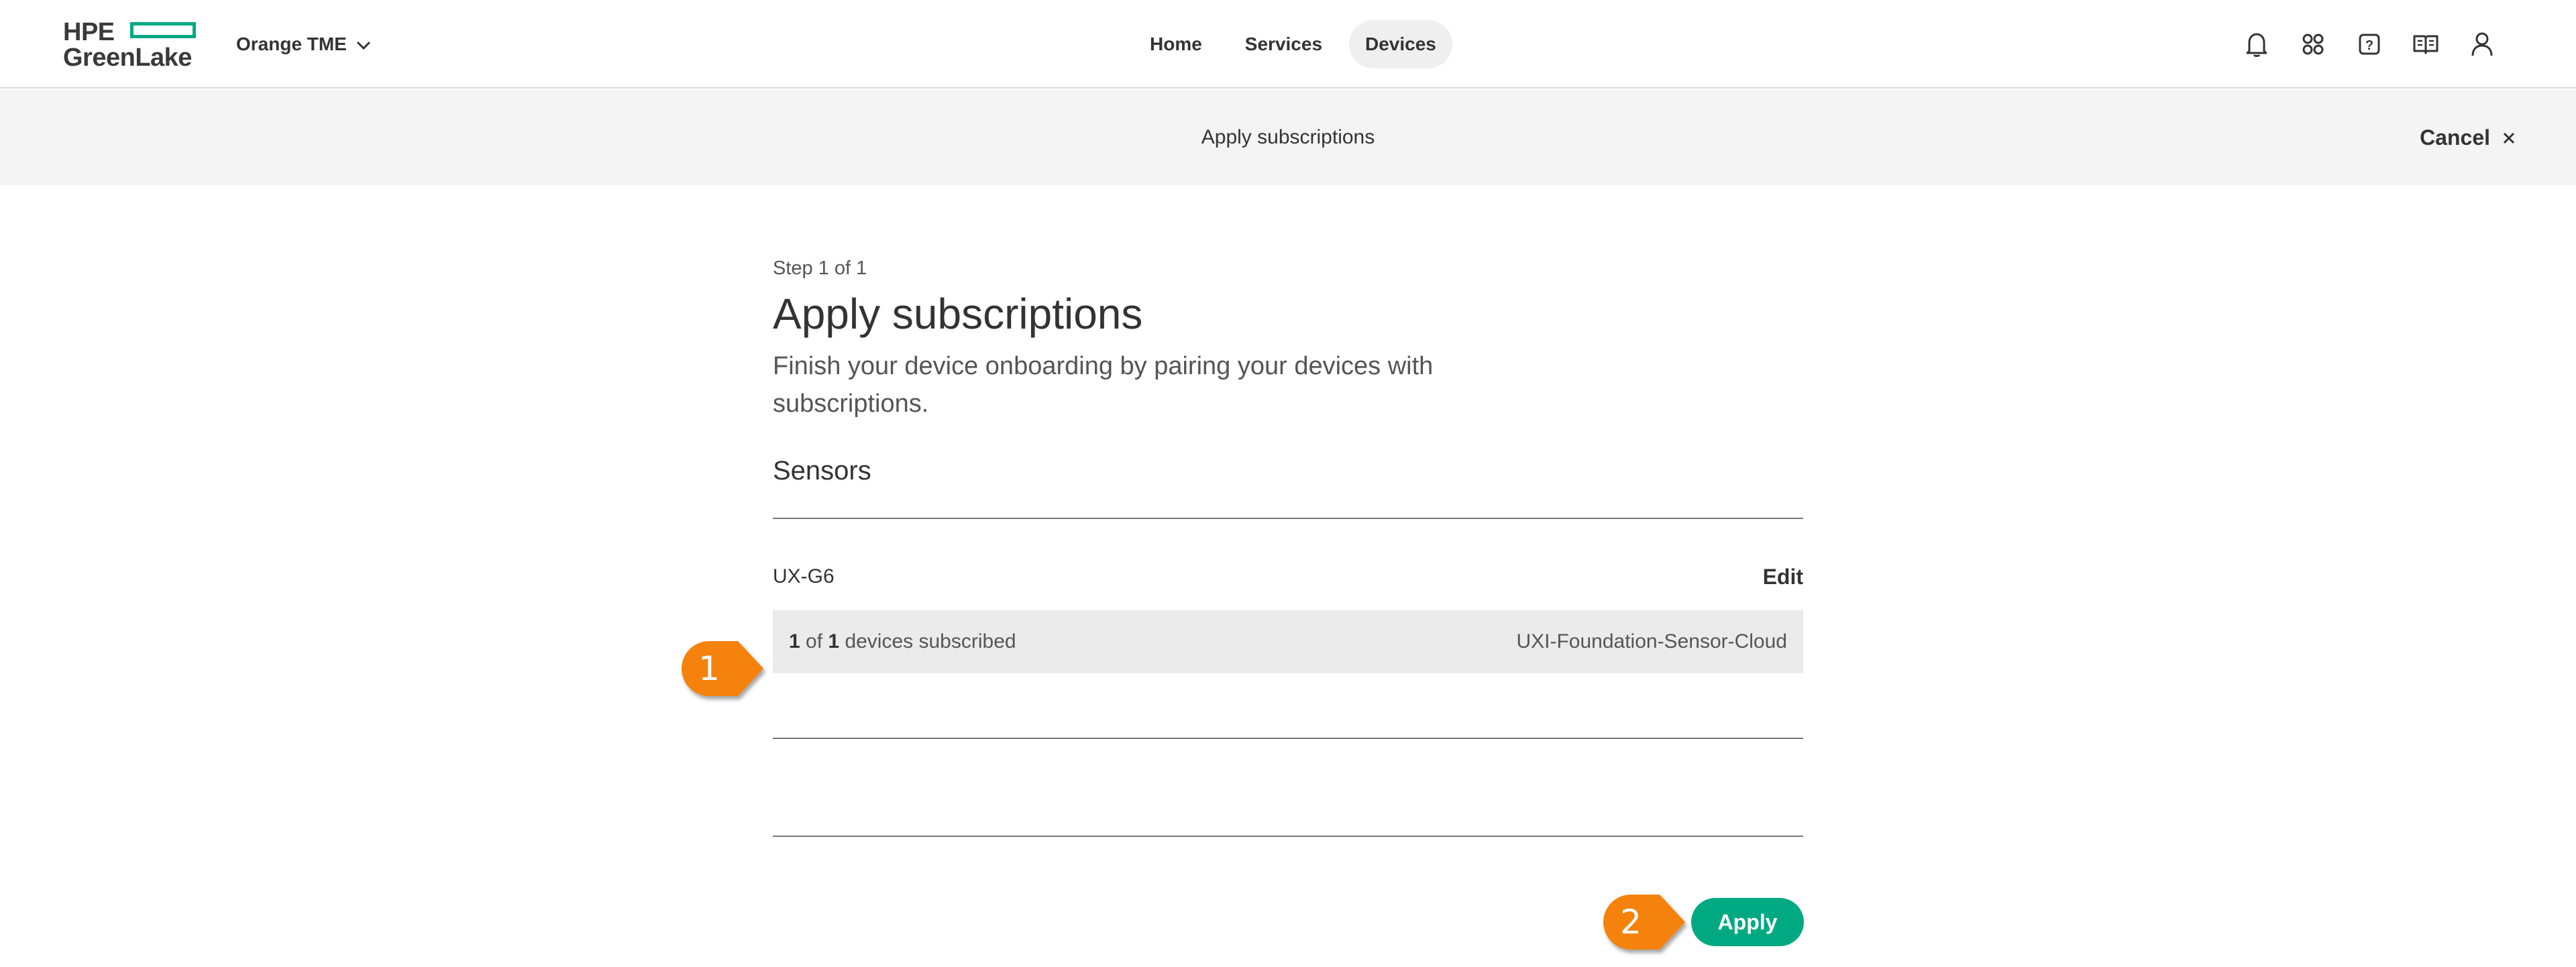  What do you see at coordinates (1288, 837) in the screenshot?
I see `footer-divider` at bounding box center [1288, 837].